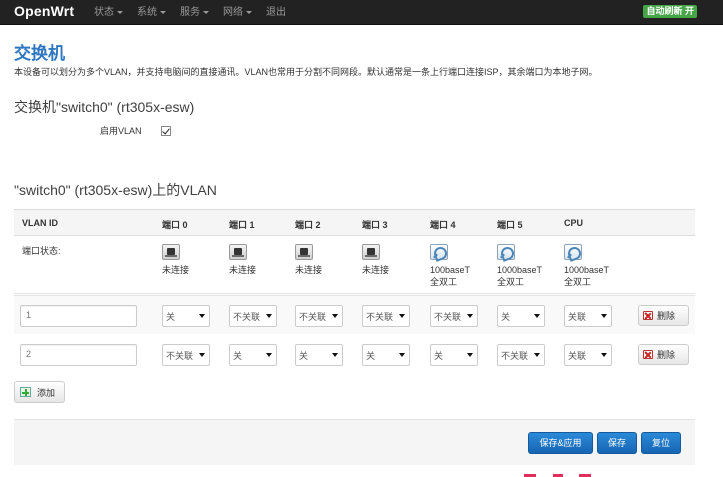 Image resolution: width=723 pixels, height=477 pixels. Describe the element at coordinates (276, 12) in the screenshot. I see `menu-logout: 退出` at that location.